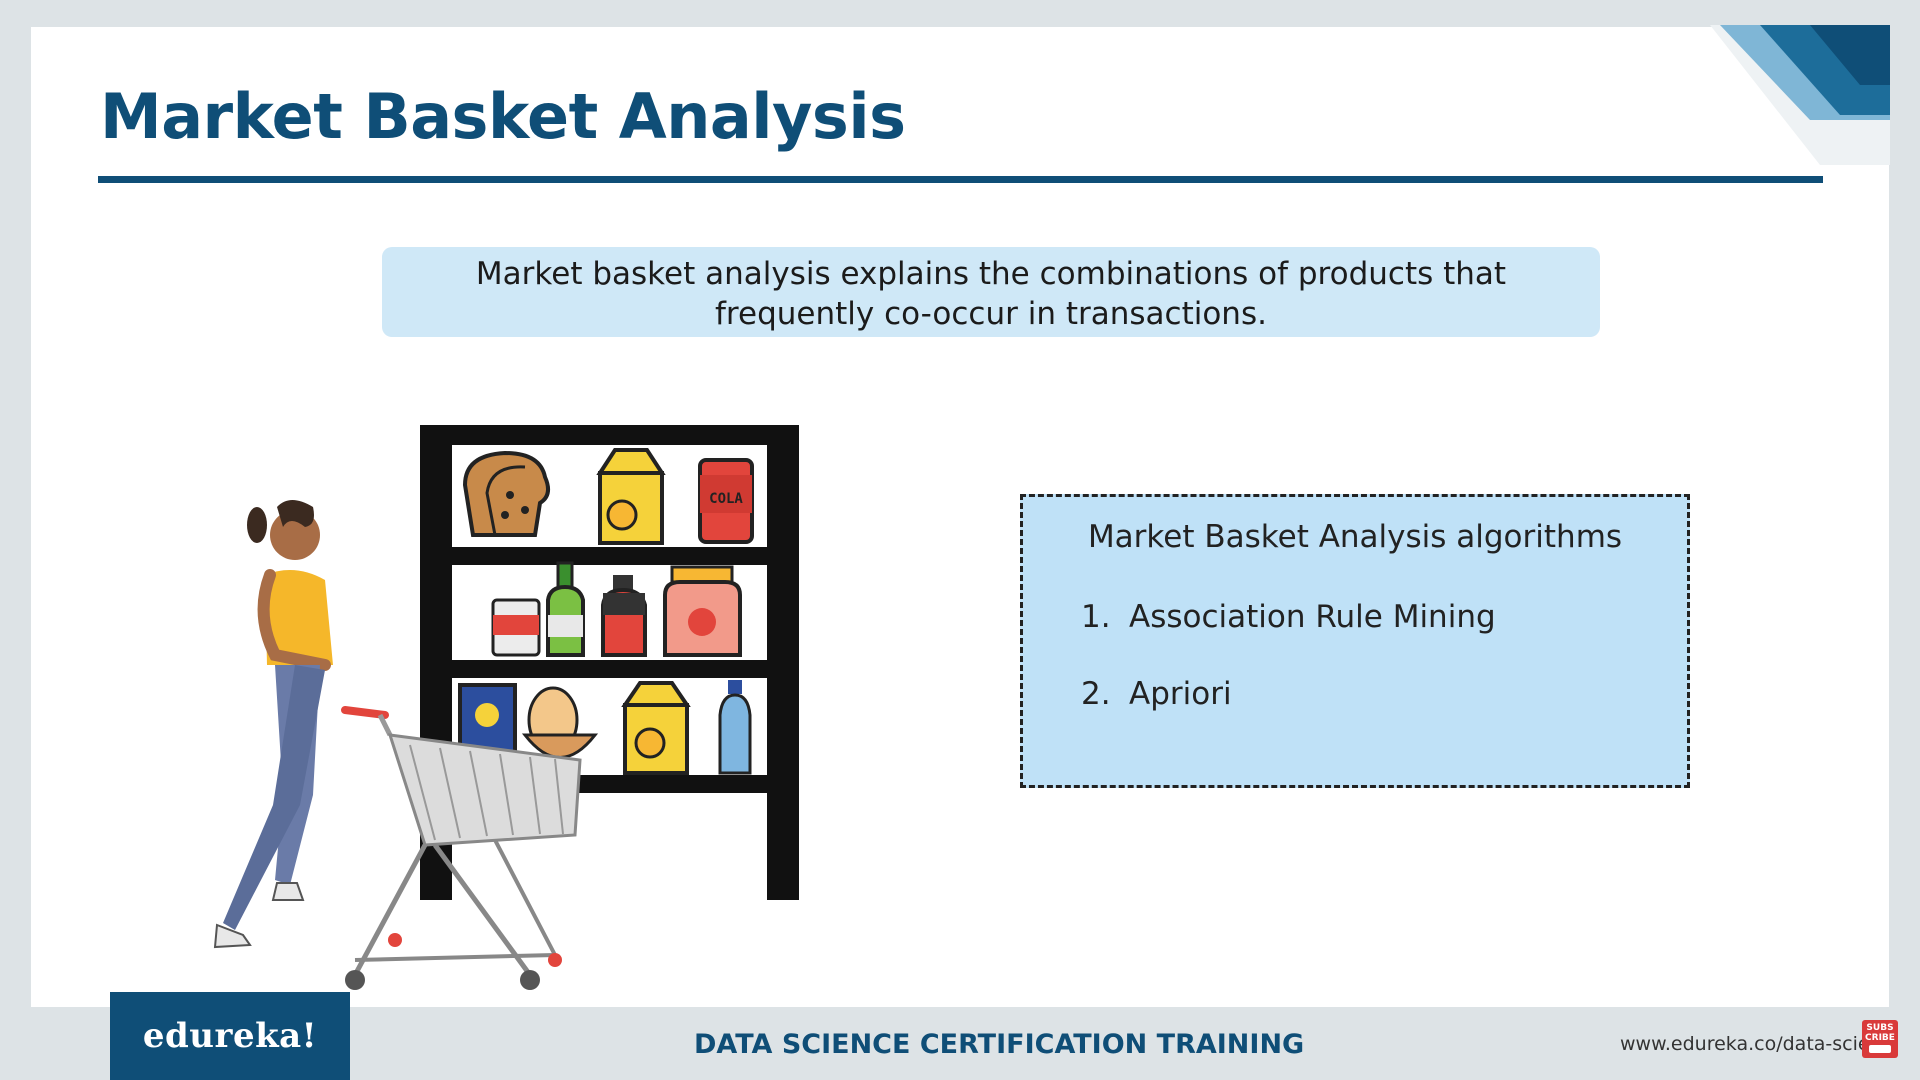 This screenshot has height=1080, width=1920. Describe the element at coordinates (999, 1044) in the screenshot. I see `course-title: DATA SCIENCE CERTIFICATION TRAINING` at that location.